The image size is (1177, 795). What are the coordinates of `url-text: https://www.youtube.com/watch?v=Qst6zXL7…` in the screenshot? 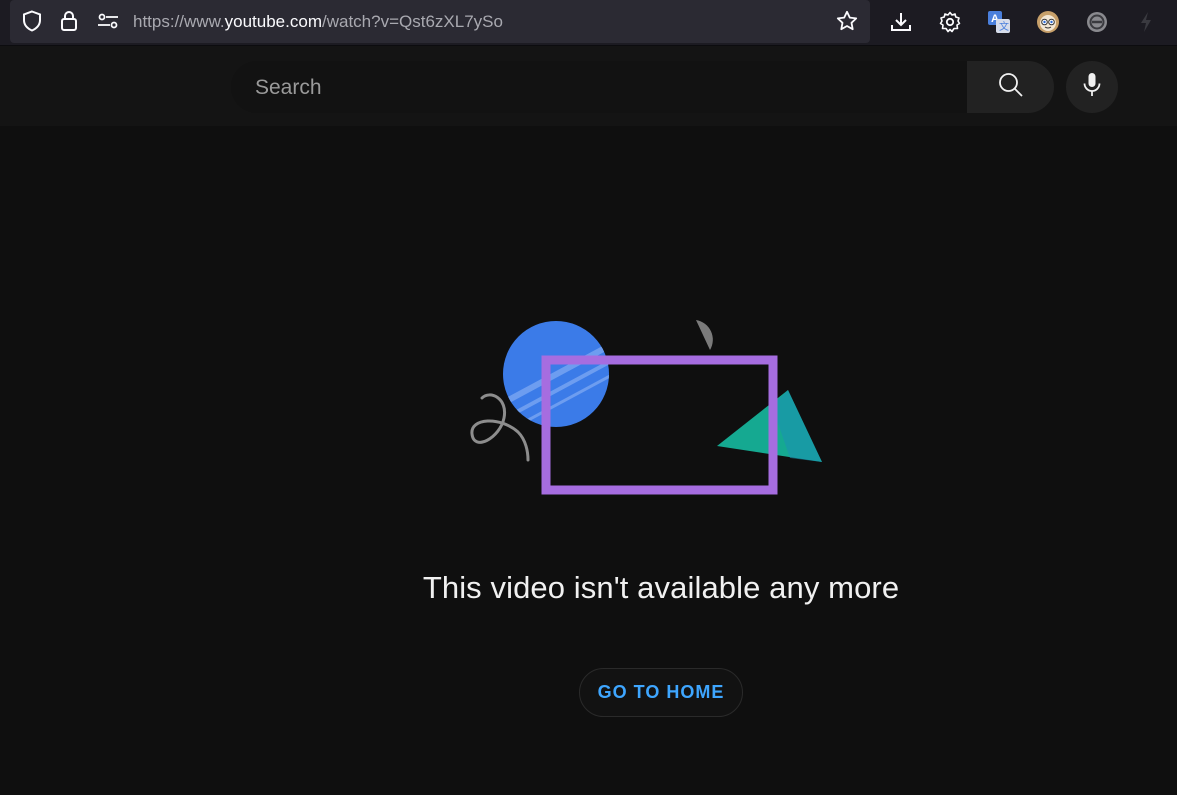 It's located at (318, 22).